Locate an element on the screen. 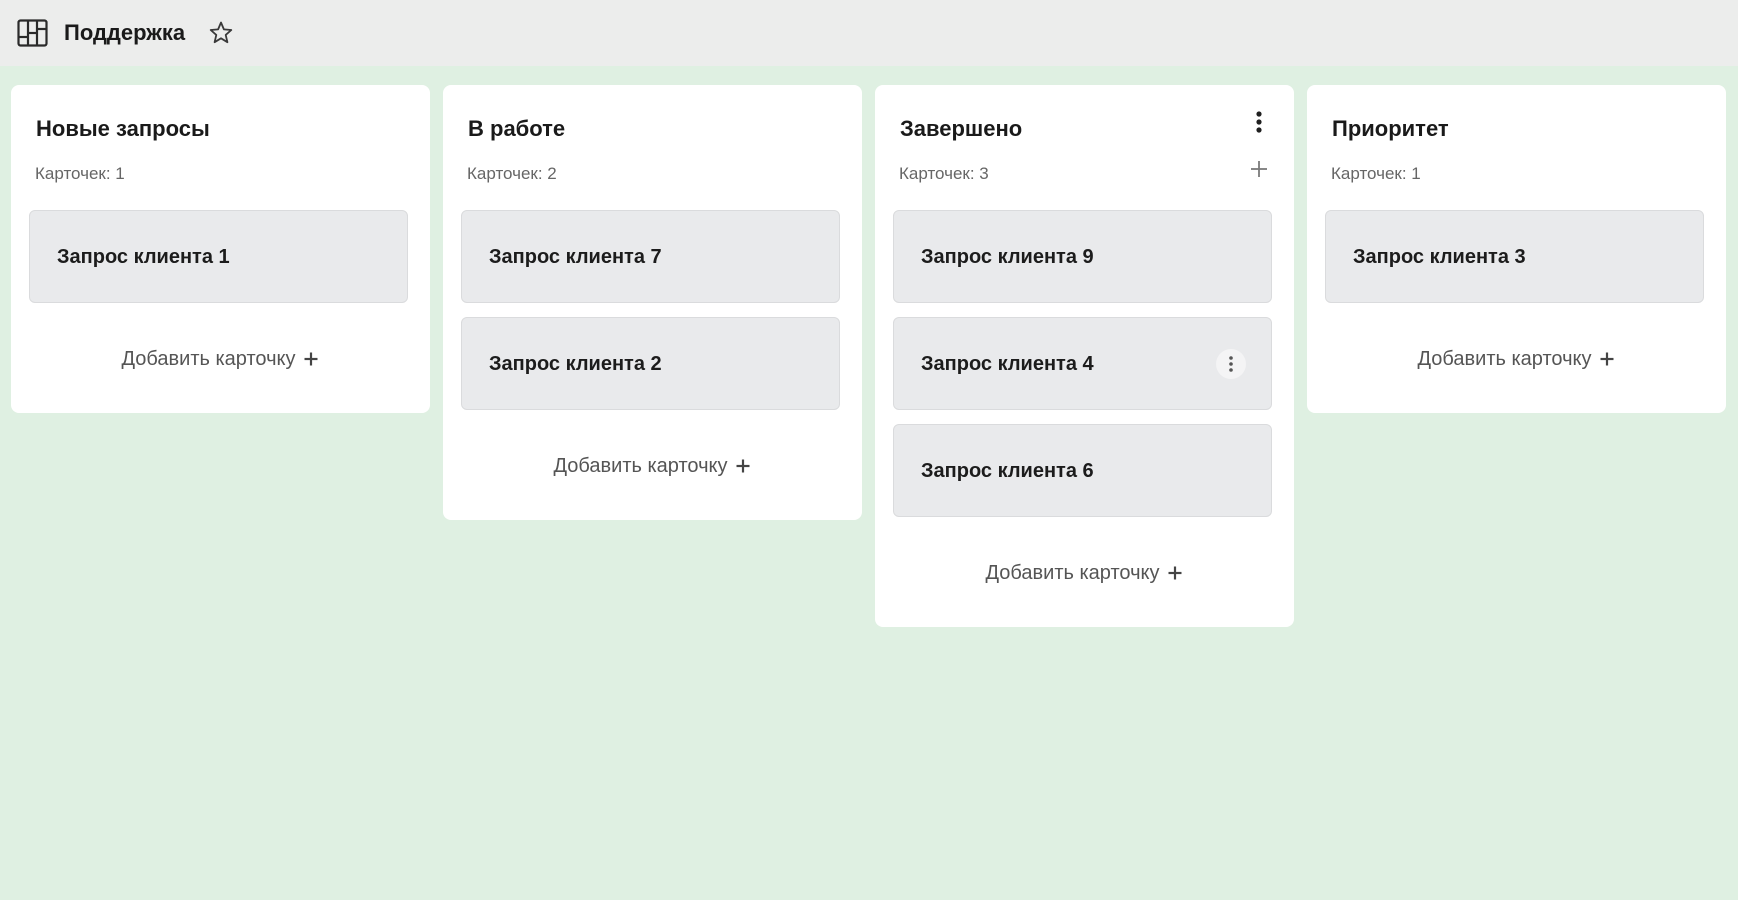 This screenshot has height=900, width=1738. column-card-count: Карточек: 2 is located at coordinates (512, 173).